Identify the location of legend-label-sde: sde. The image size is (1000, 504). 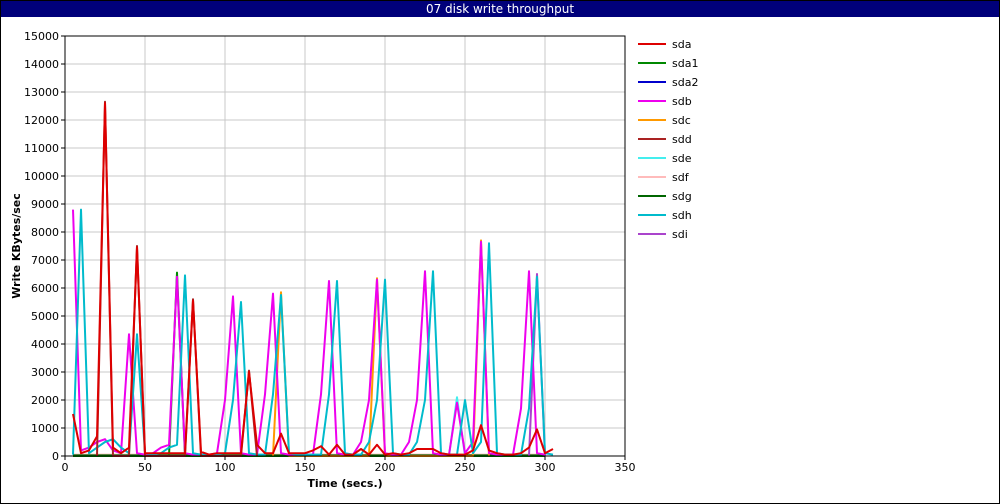
(682, 158).